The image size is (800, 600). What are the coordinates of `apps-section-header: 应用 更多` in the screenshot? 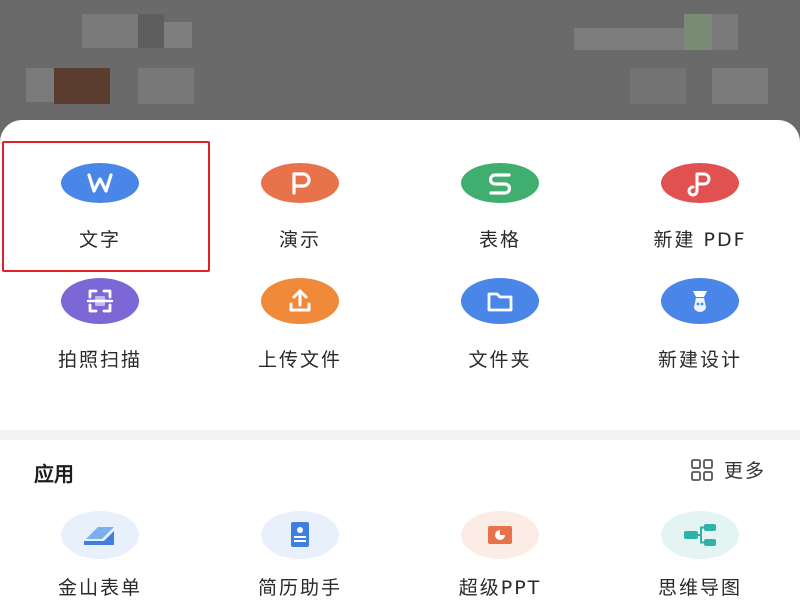 It's located at (400, 468).